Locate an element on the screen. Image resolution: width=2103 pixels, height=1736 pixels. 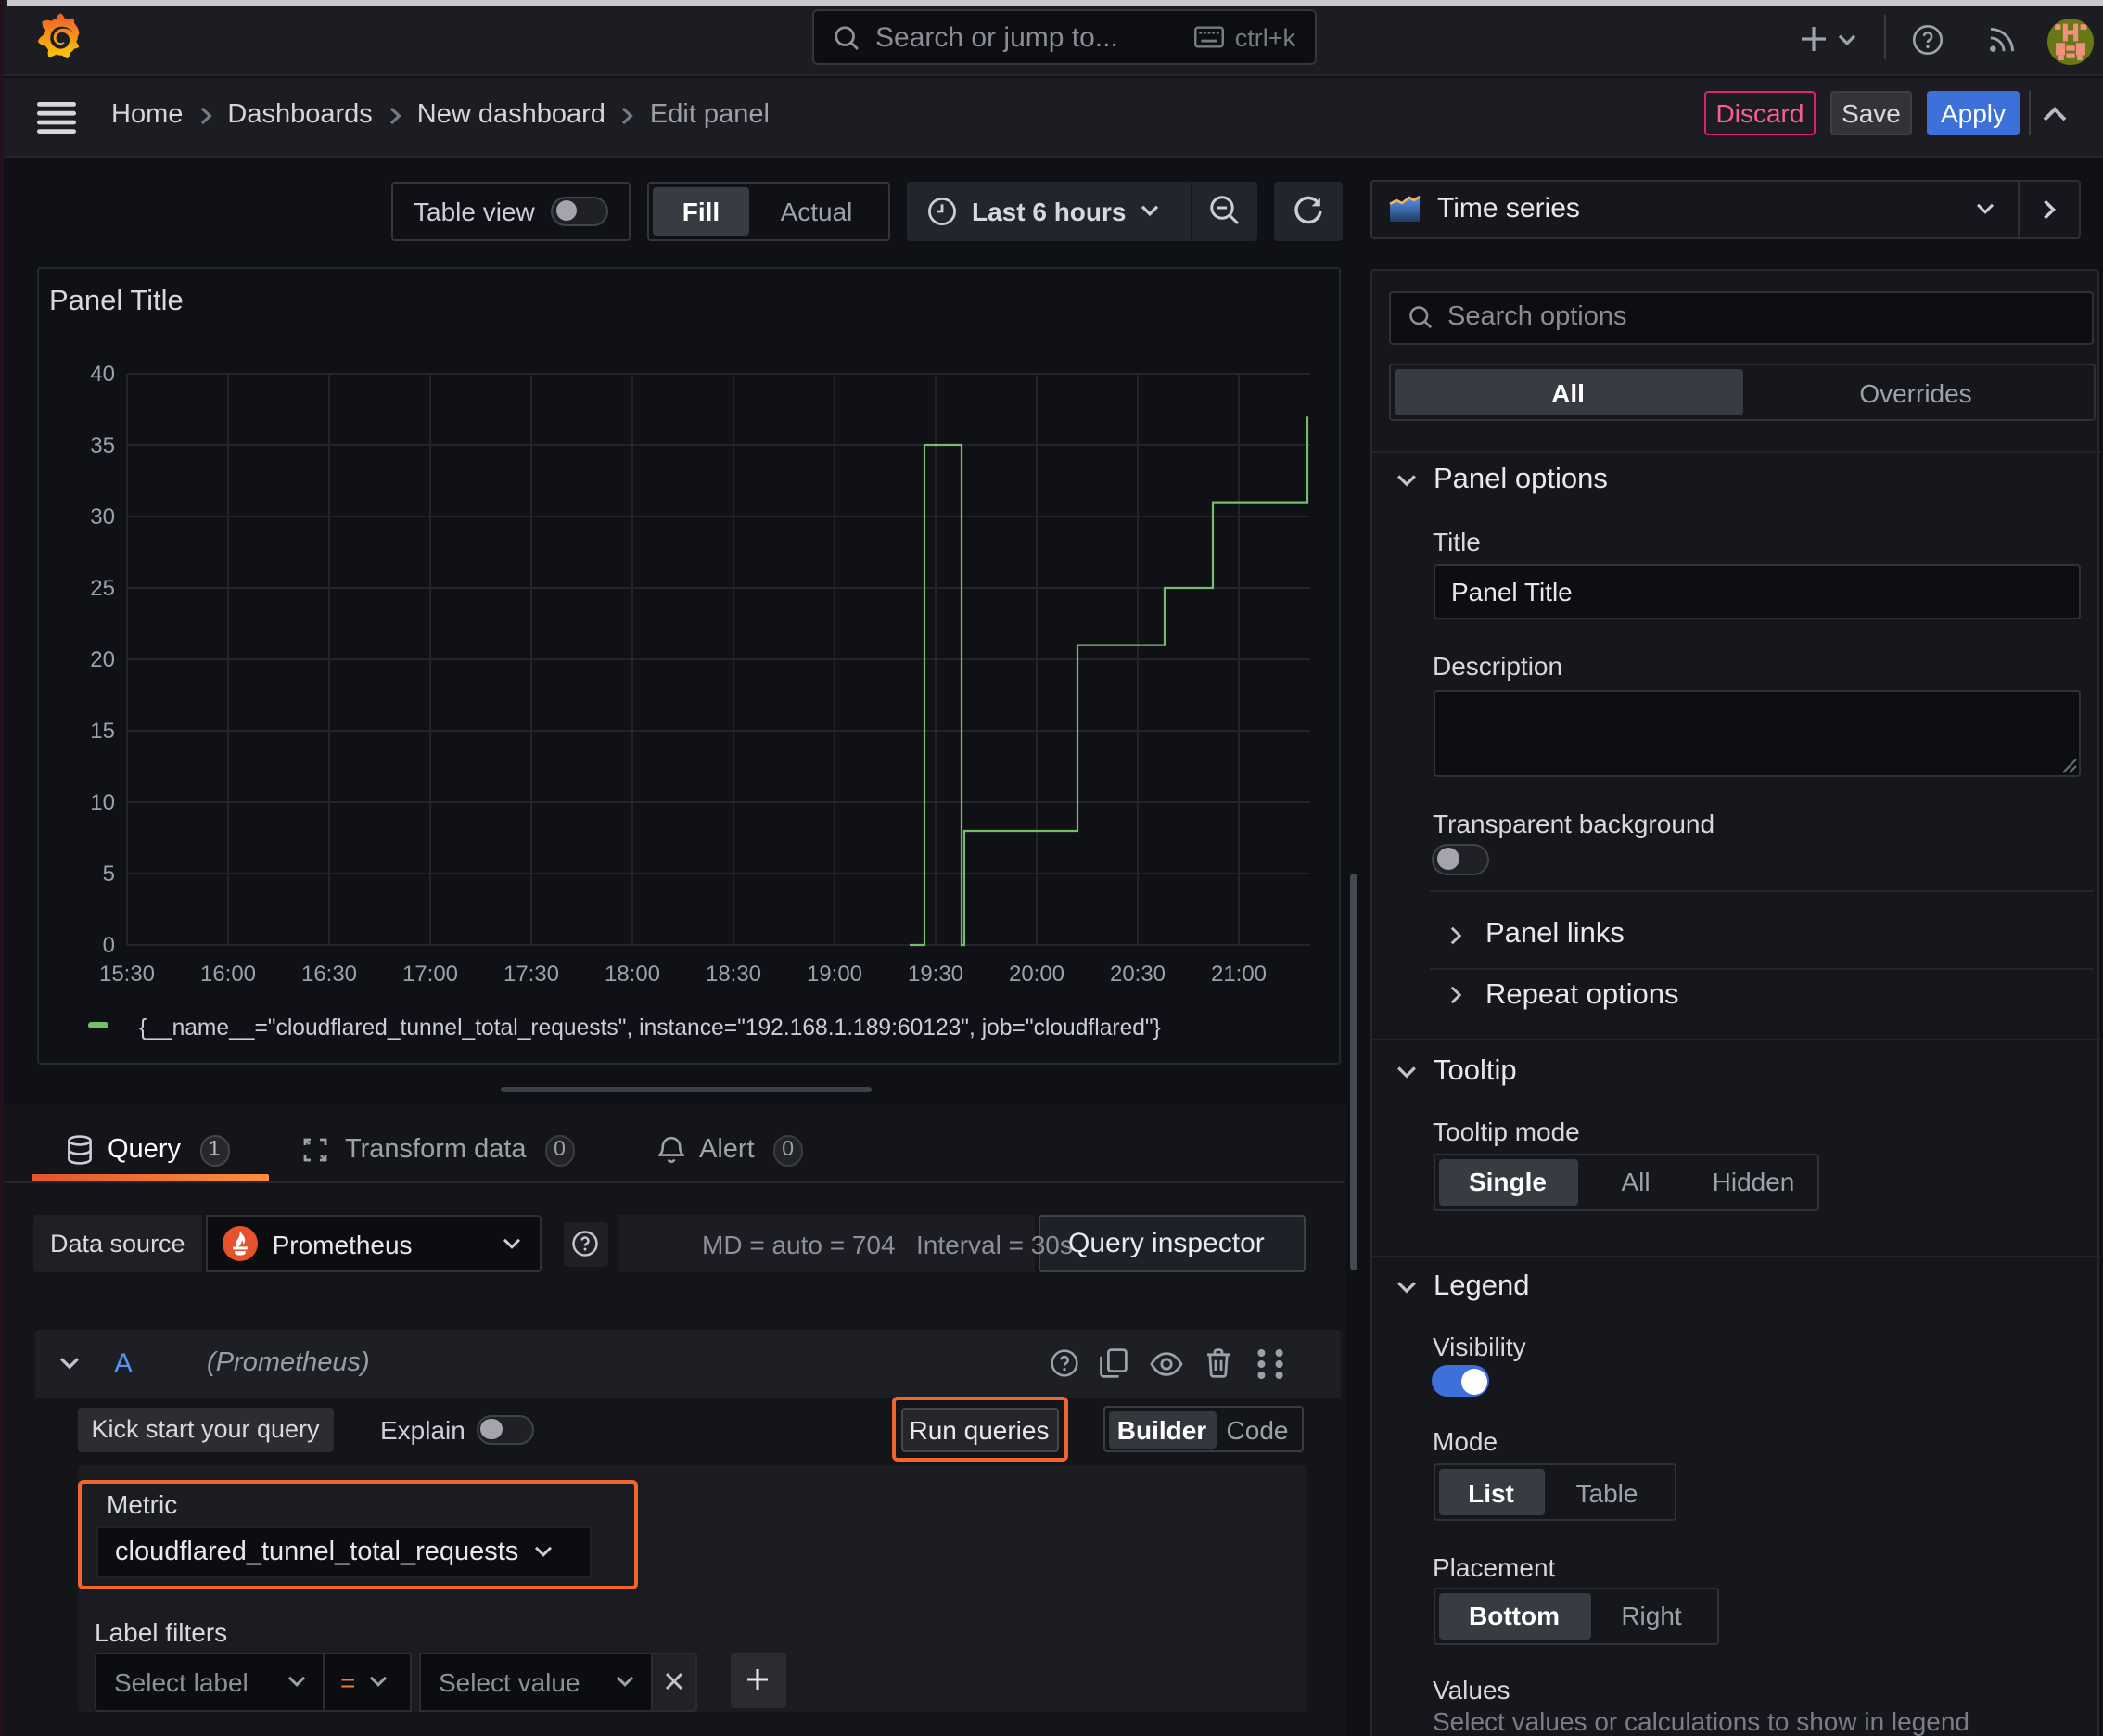
svg-text: 20:00 is located at coordinates (1036, 973).